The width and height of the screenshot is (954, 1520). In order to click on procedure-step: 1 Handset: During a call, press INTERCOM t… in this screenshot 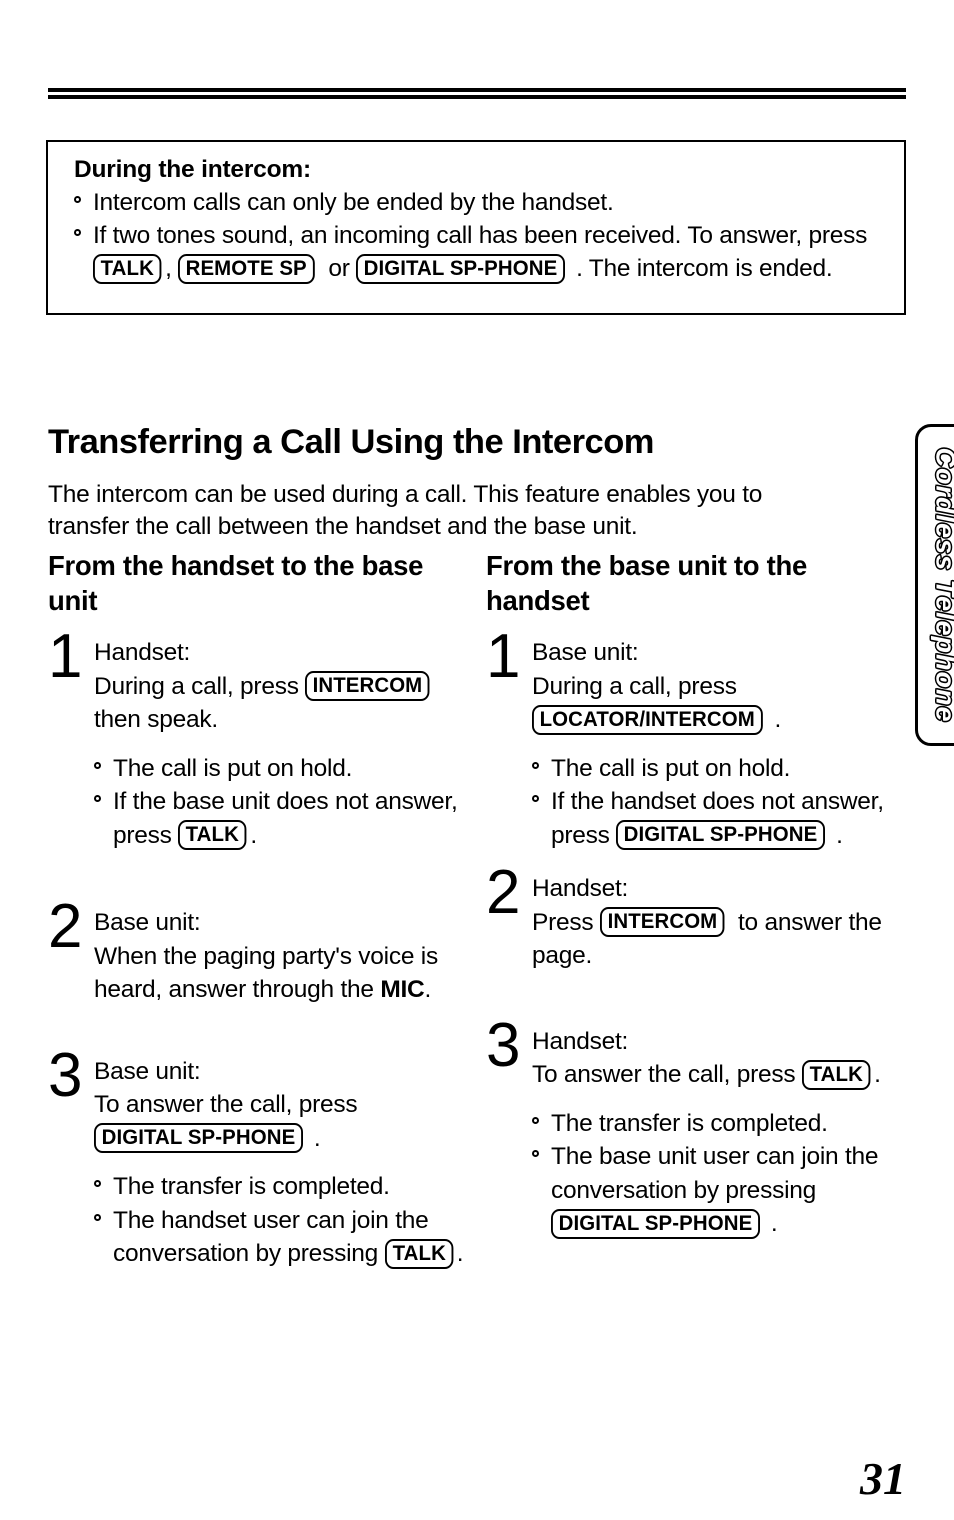, I will do `click(258, 739)`.